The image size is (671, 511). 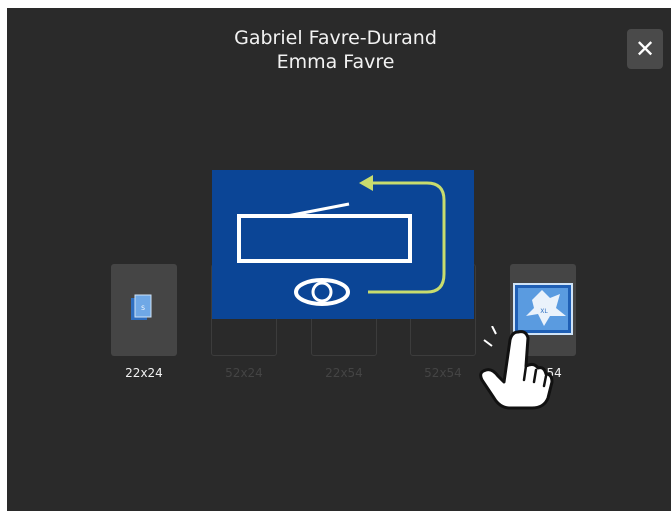 What do you see at coordinates (144, 373) in the screenshot?
I see `format-label: 22x24` at bounding box center [144, 373].